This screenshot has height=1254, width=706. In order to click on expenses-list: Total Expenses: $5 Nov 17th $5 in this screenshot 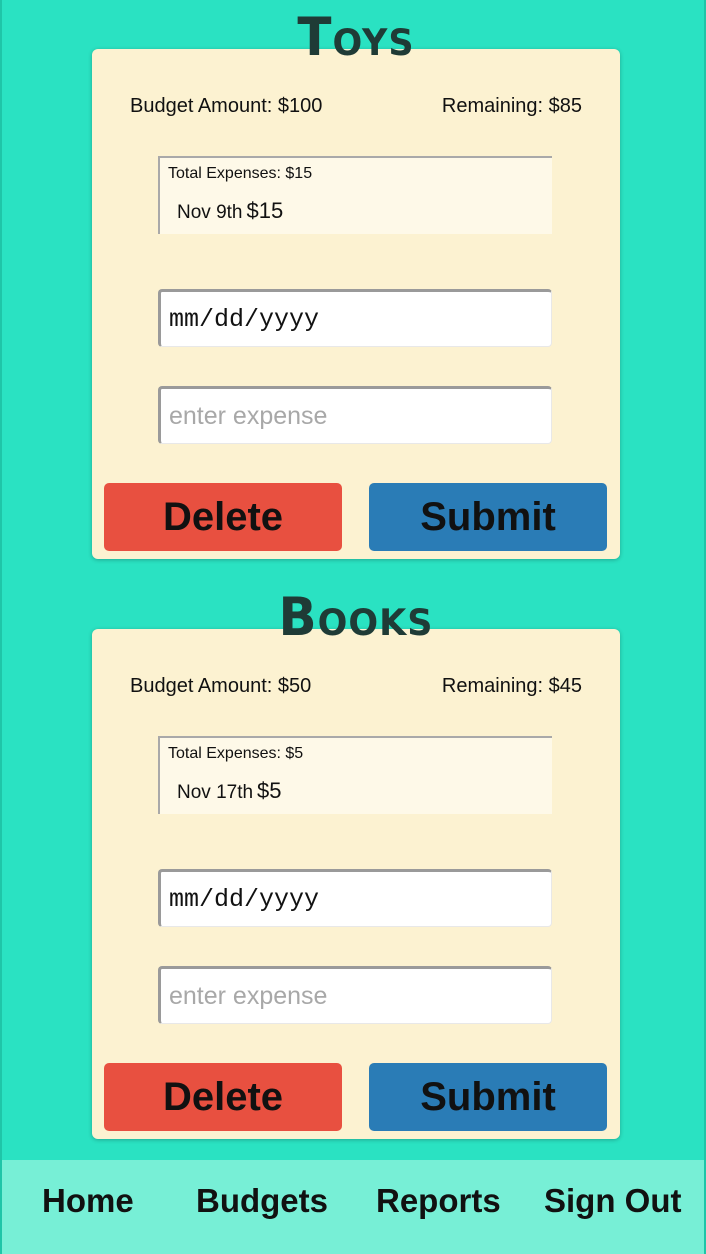, I will do `click(355, 775)`.